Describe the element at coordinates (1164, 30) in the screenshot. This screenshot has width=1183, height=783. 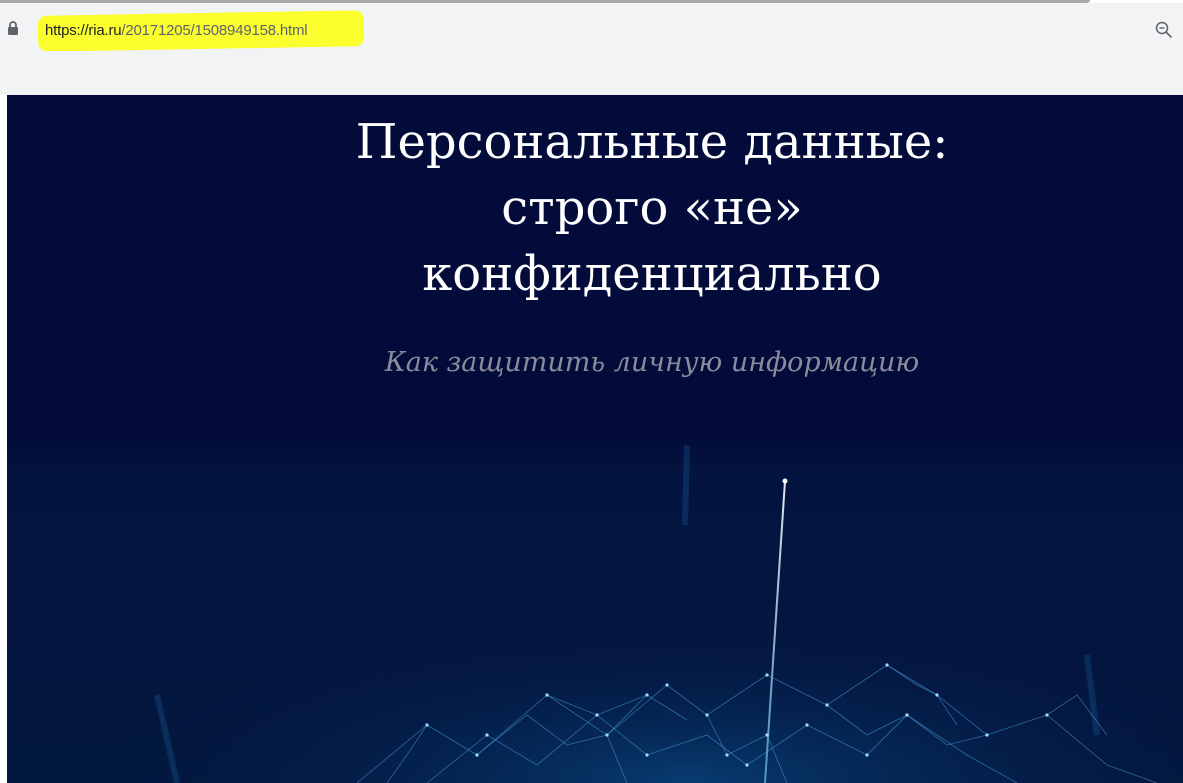
I see `zoom-icon` at that location.